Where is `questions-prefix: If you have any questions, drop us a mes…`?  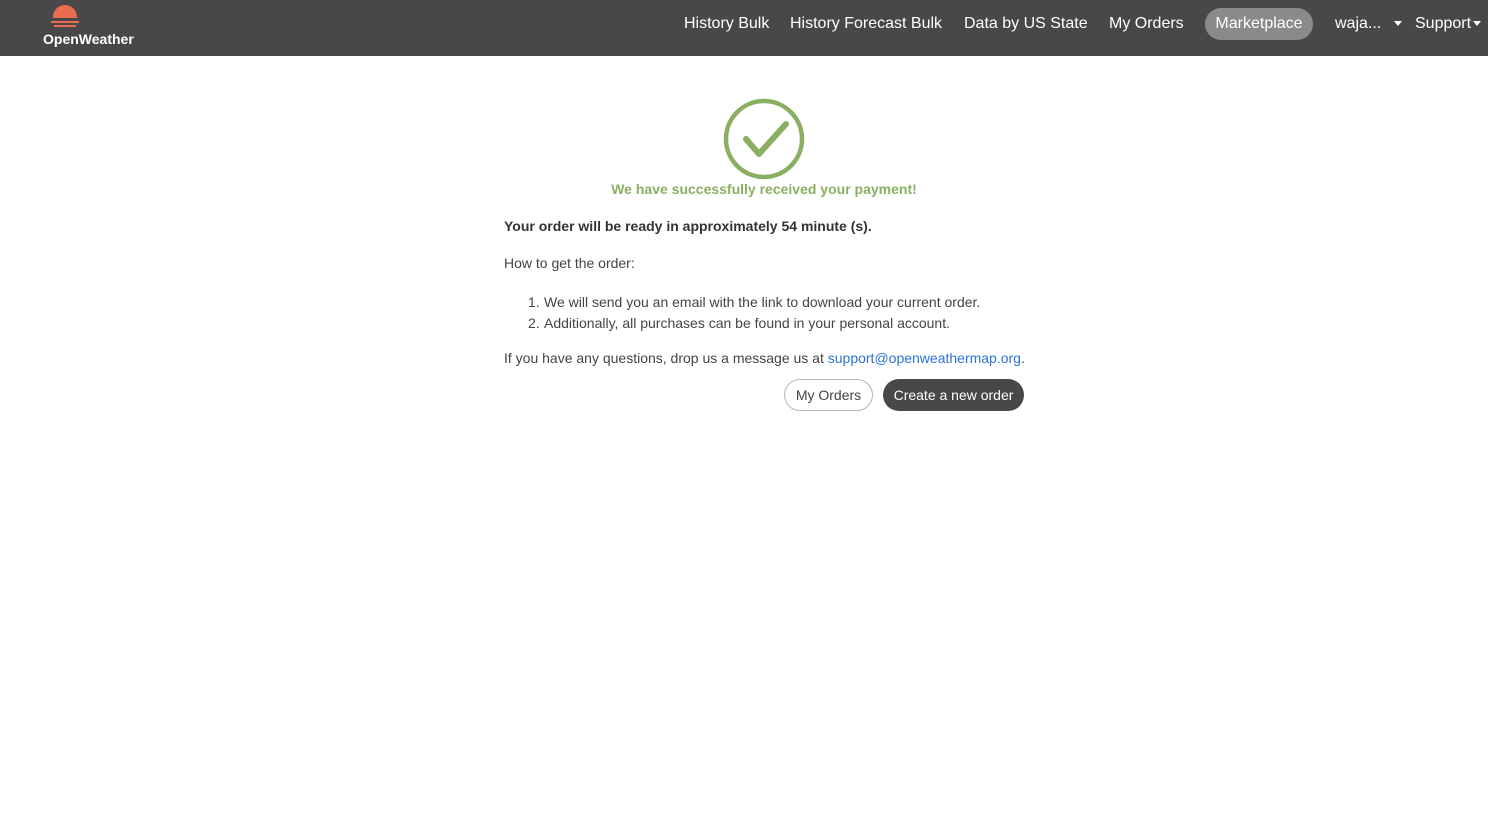
questions-prefix: If you have any questions, drop us a mes… is located at coordinates (666, 358).